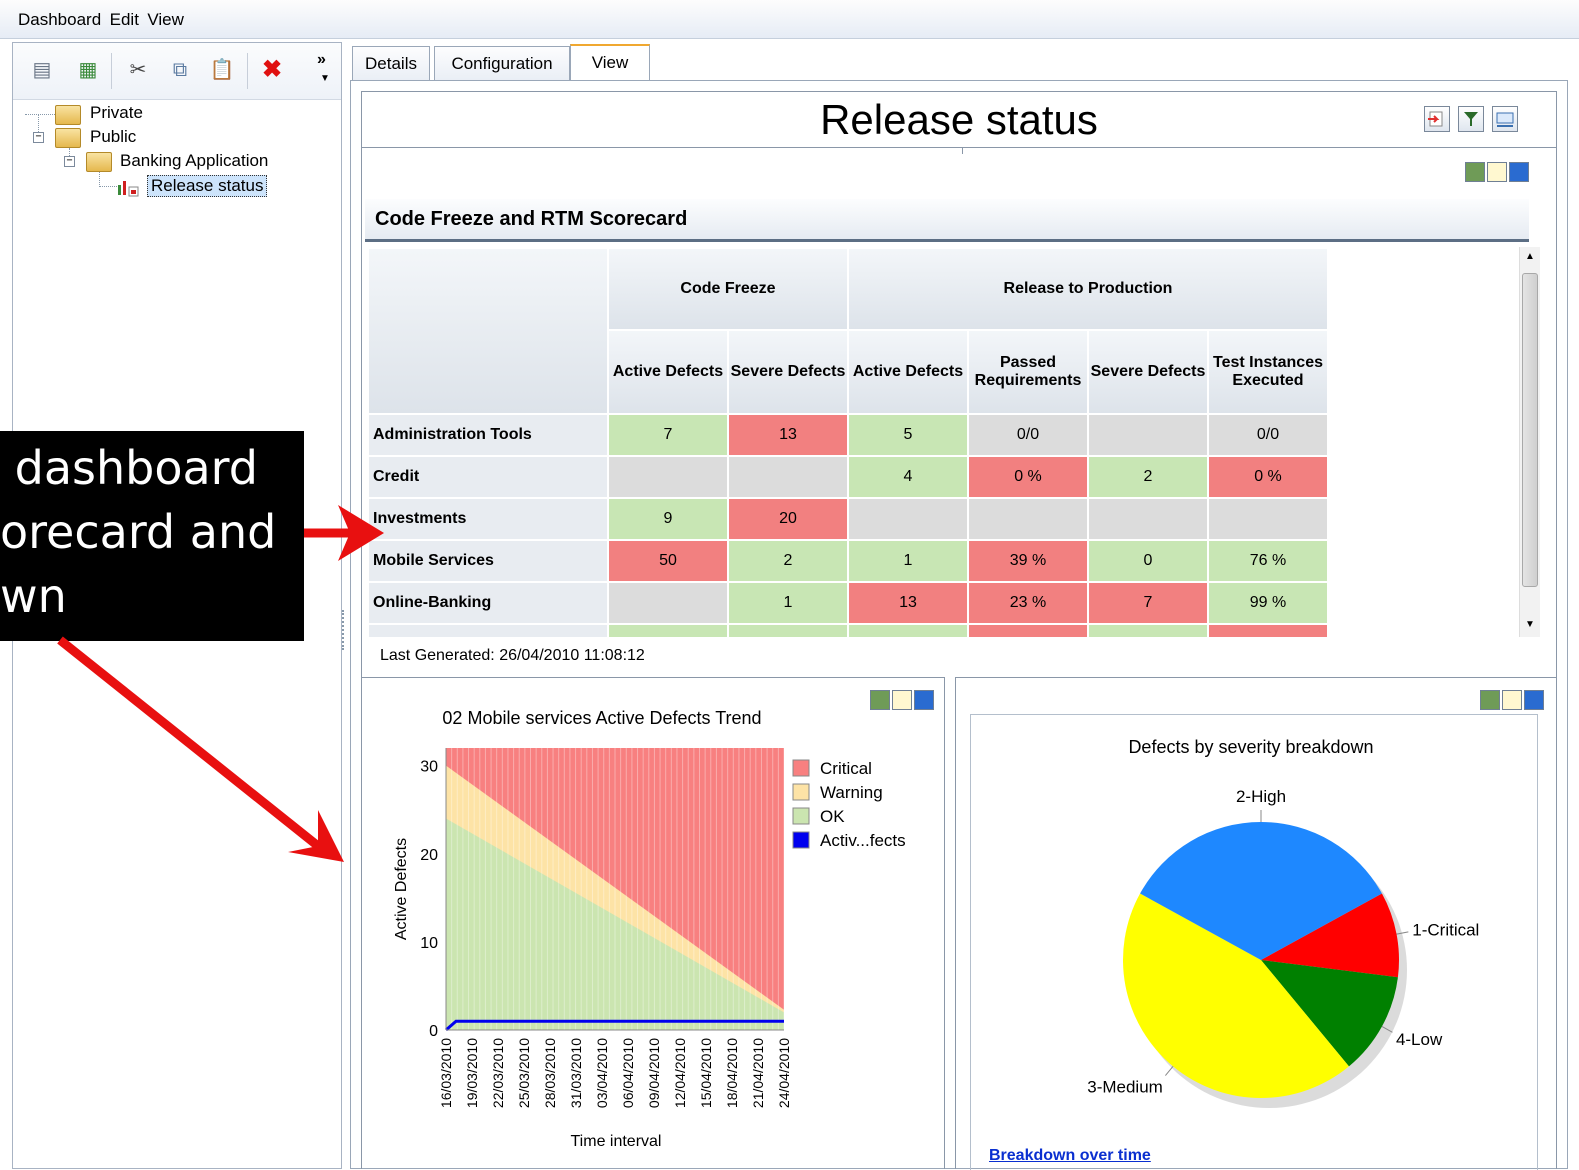 The height and width of the screenshot is (1170, 1579). Describe the element at coordinates (345, 630) in the screenshot. I see `splitter-handle` at that location.